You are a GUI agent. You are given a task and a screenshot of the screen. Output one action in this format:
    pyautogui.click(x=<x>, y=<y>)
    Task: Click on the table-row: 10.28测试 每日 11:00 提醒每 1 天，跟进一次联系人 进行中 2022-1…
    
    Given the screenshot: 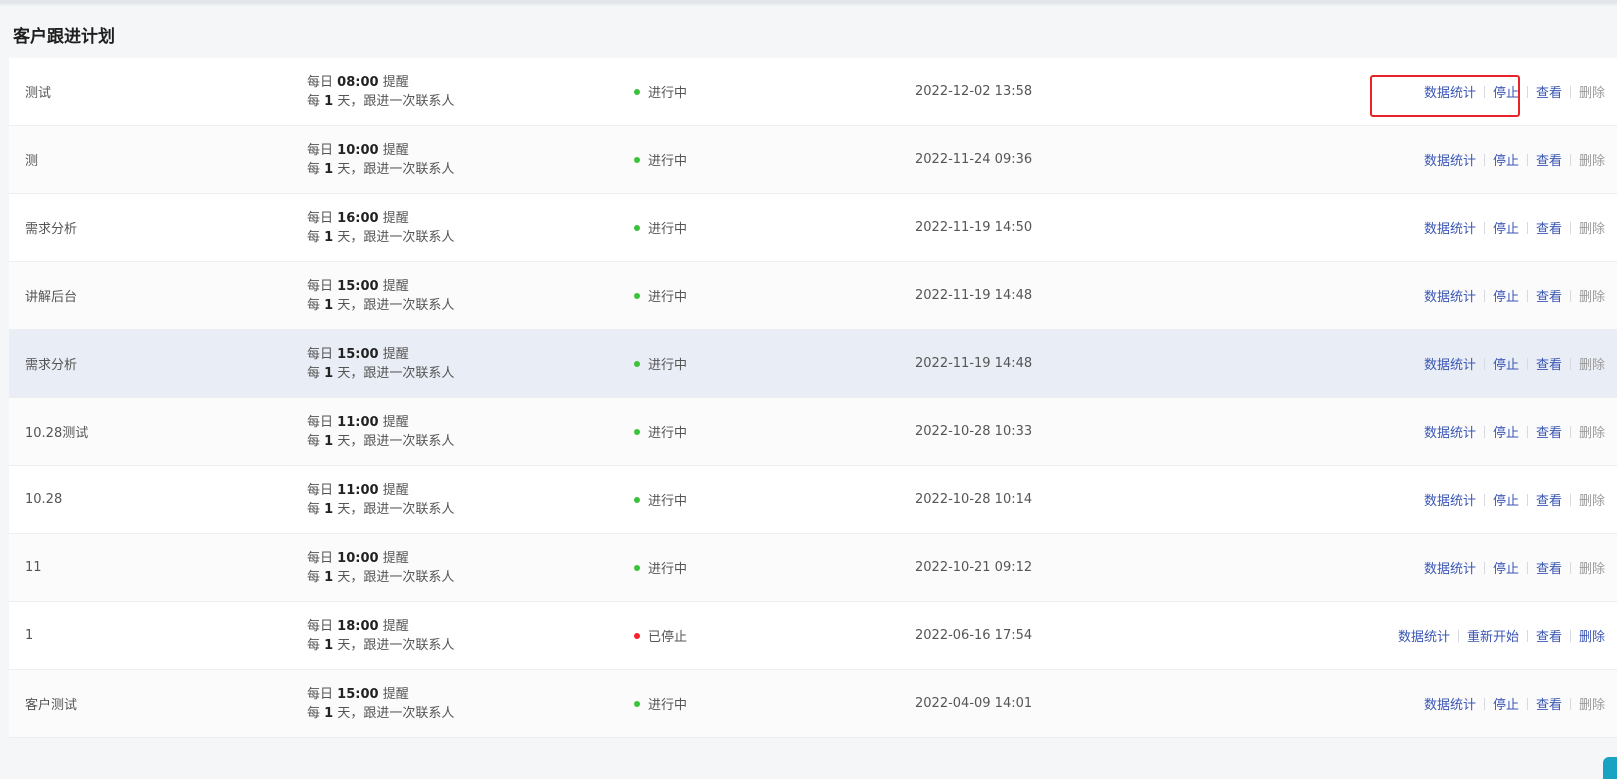 What is the action you would take?
    pyautogui.click(x=813, y=432)
    